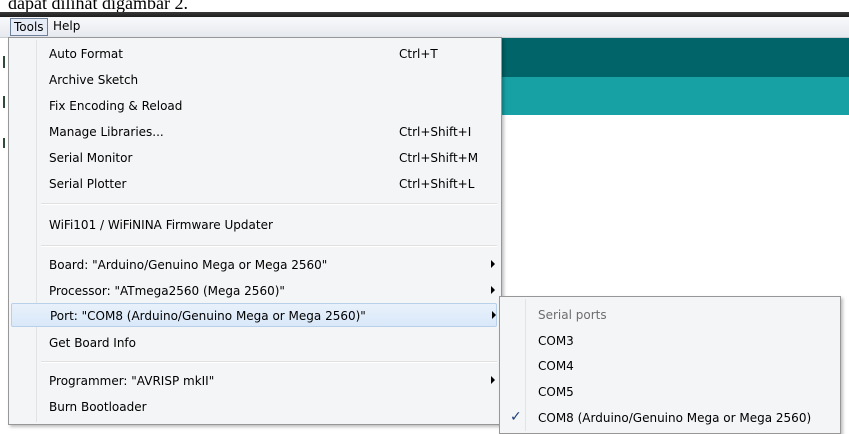 This screenshot has height=434, width=849. Describe the element at coordinates (88, 184) in the screenshot. I see `menu-item-label: Serial Plotter` at that location.